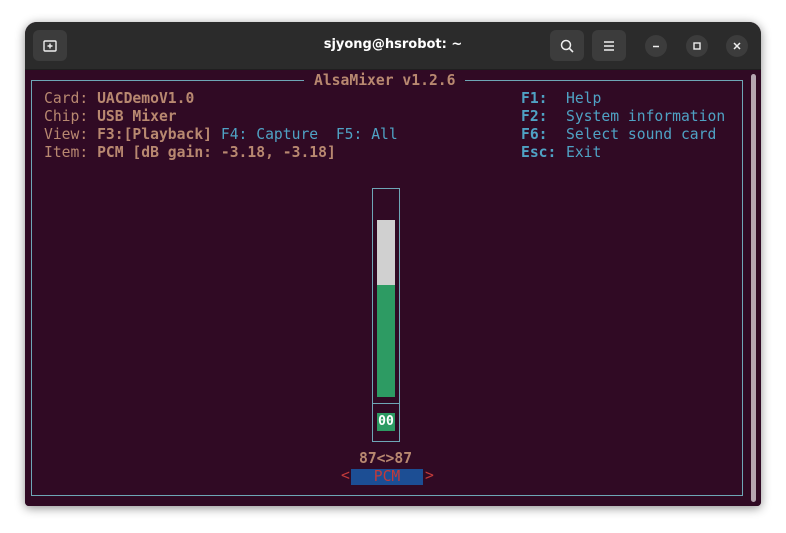 Image resolution: width=786 pixels, height=533 pixels. I want to click on item-line: Item: PCM [dB gain: -3.18, -3.18], so click(190, 153).